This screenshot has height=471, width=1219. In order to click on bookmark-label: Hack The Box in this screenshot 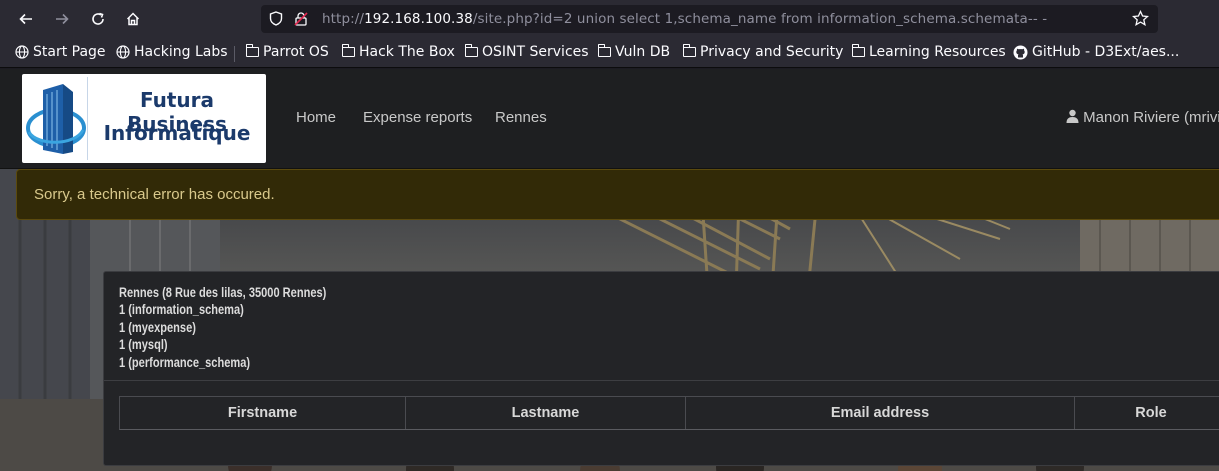, I will do `click(407, 52)`.